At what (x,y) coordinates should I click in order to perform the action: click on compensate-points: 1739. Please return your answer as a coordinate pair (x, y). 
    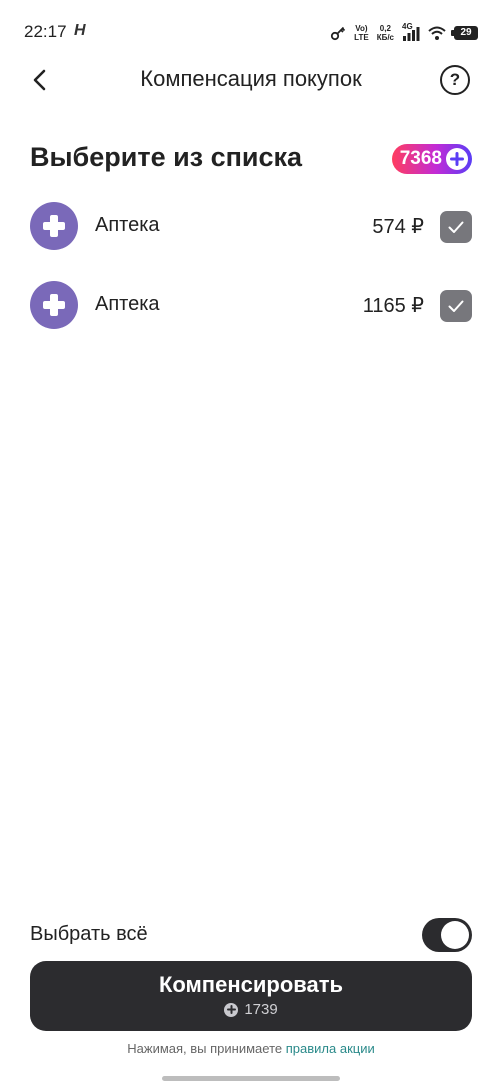
    Looking at the image, I should click on (251, 1009).